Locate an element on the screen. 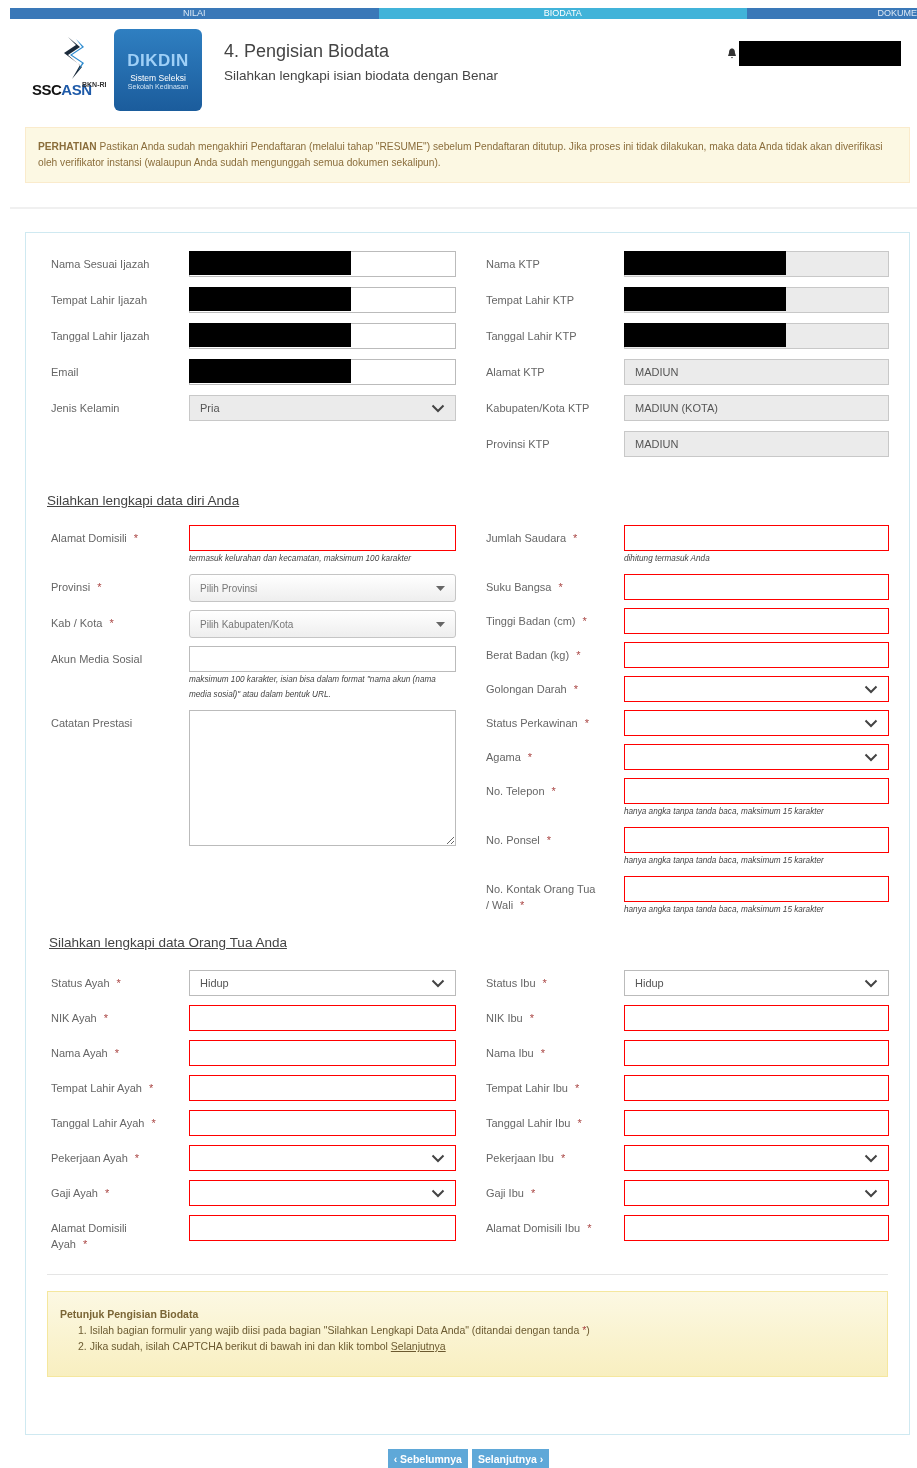 This screenshot has width=917, height=1468. field-label: Berat Badan (kg) * is located at coordinates (534, 655).